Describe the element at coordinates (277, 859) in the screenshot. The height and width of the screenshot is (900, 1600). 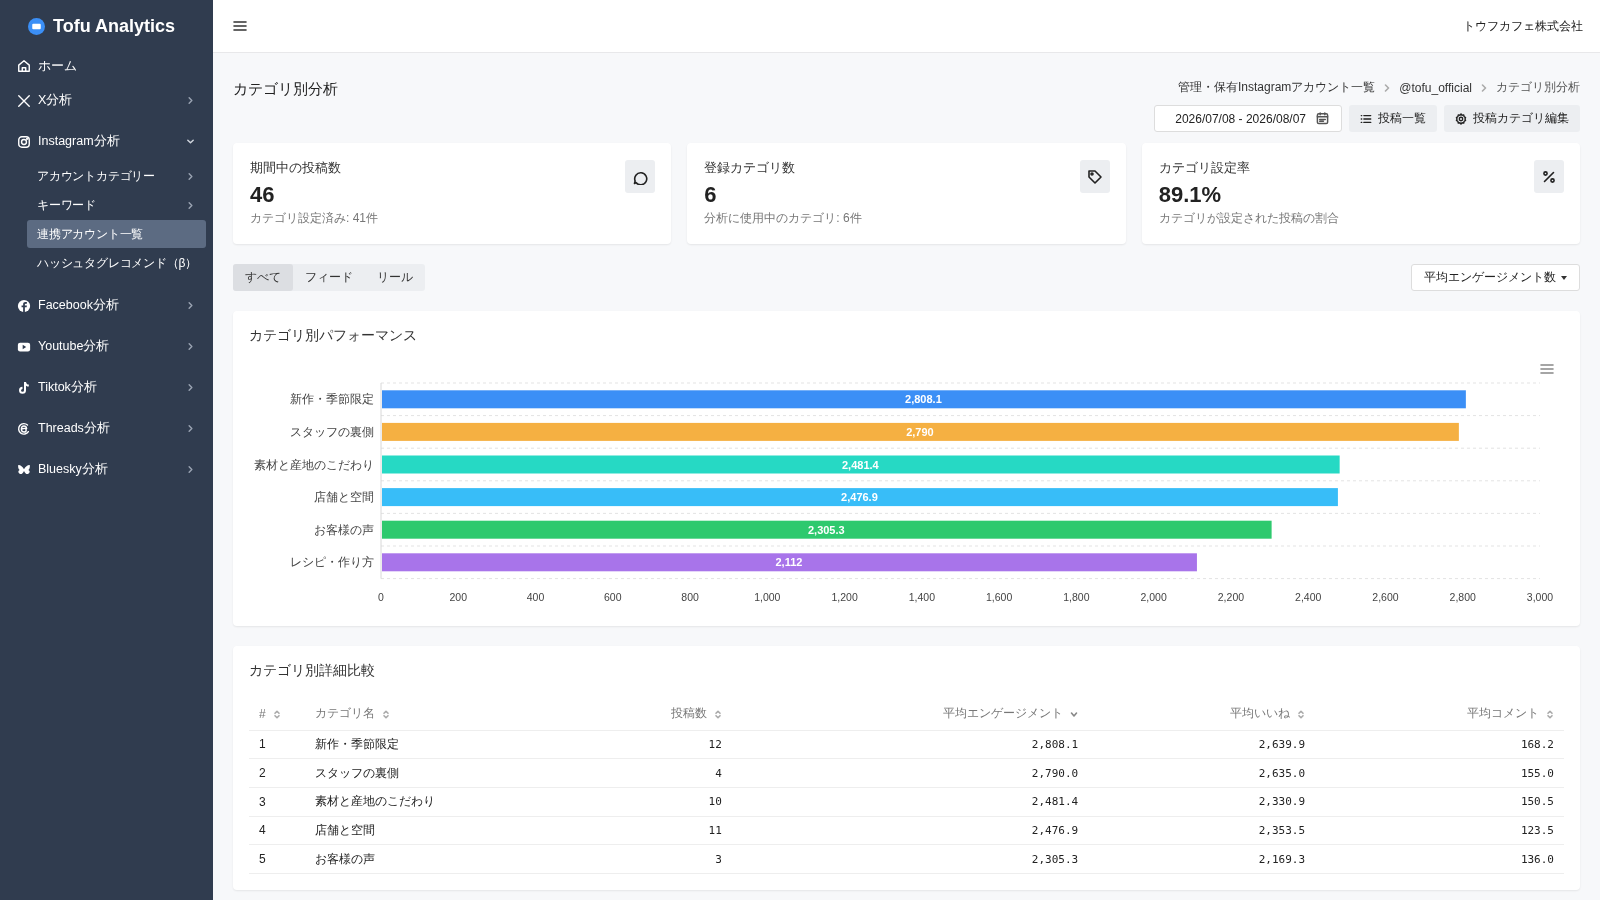
I see `table-cell: 5` at that location.